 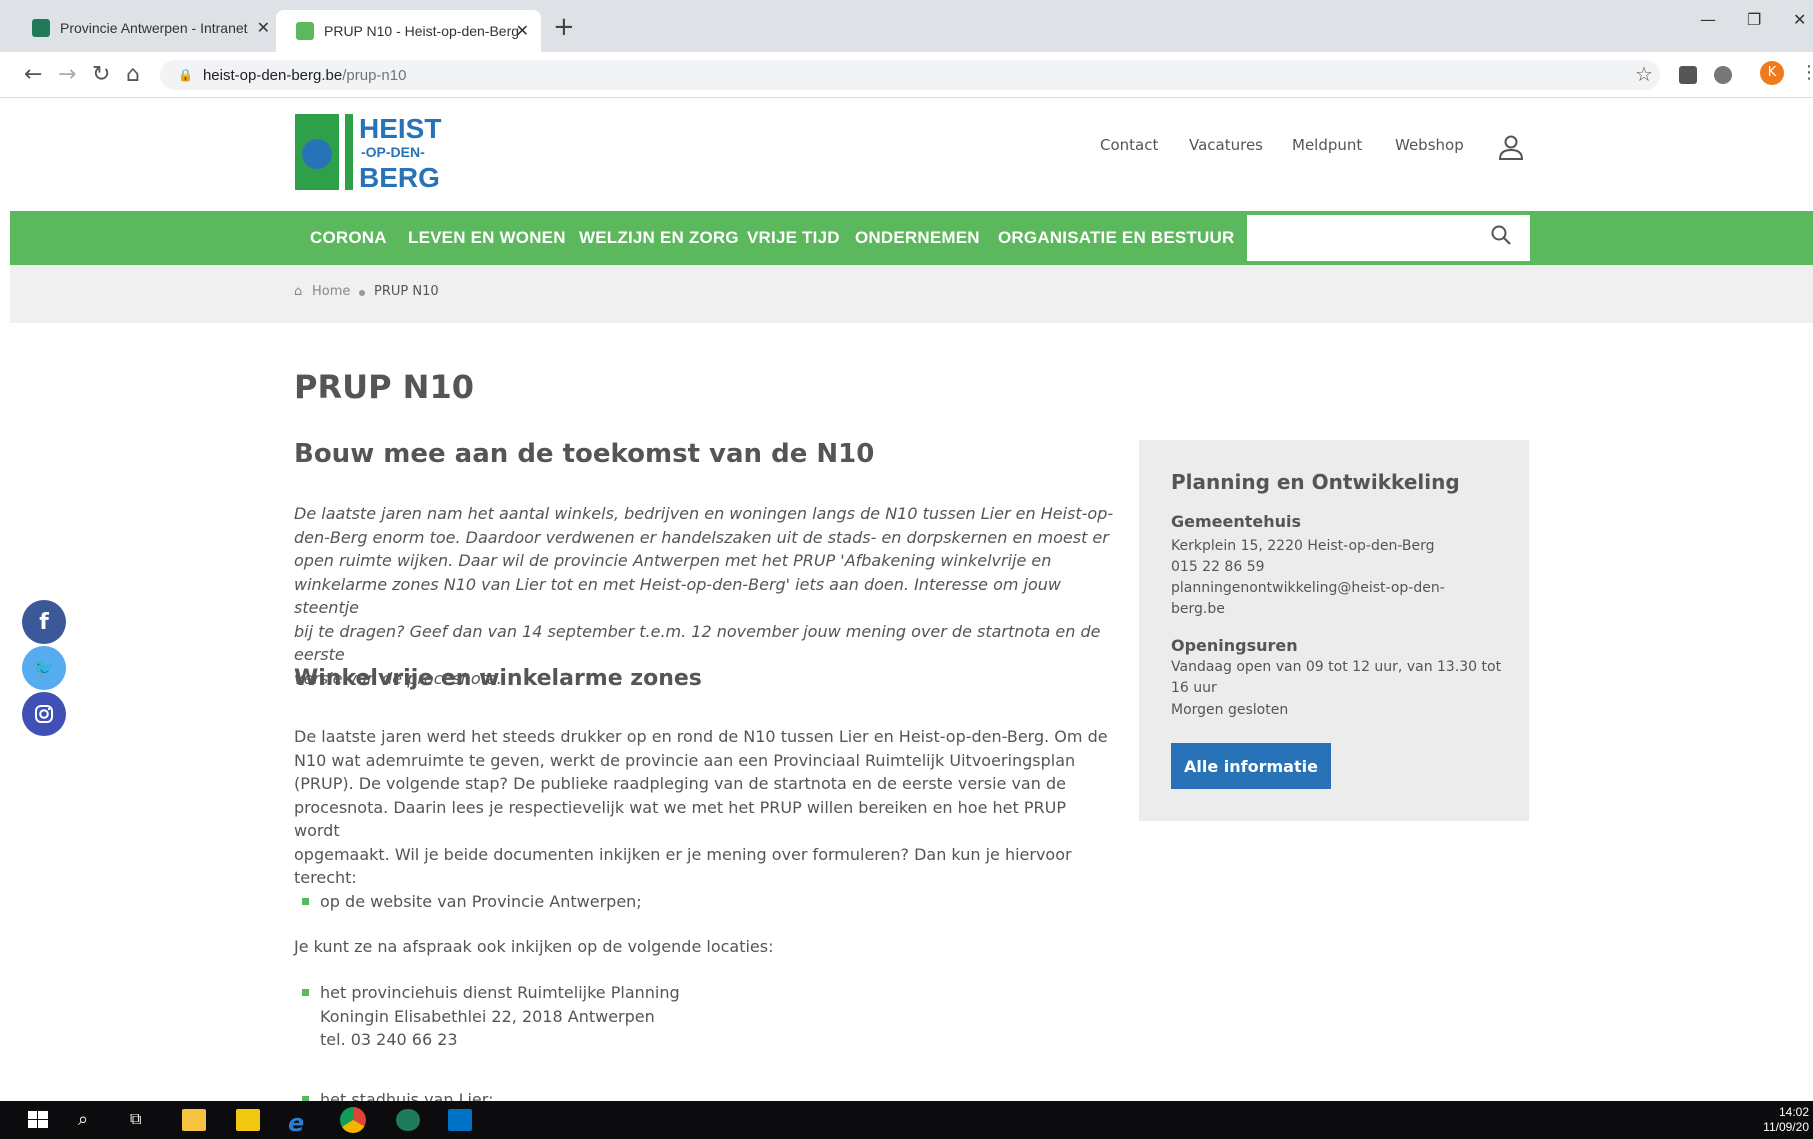 I want to click on extension-2-icon, so click(x=1723, y=75).